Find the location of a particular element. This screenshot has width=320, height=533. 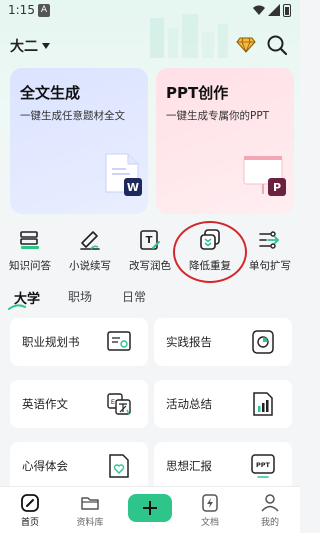

card-title: PPT创作 is located at coordinates (197, 93).